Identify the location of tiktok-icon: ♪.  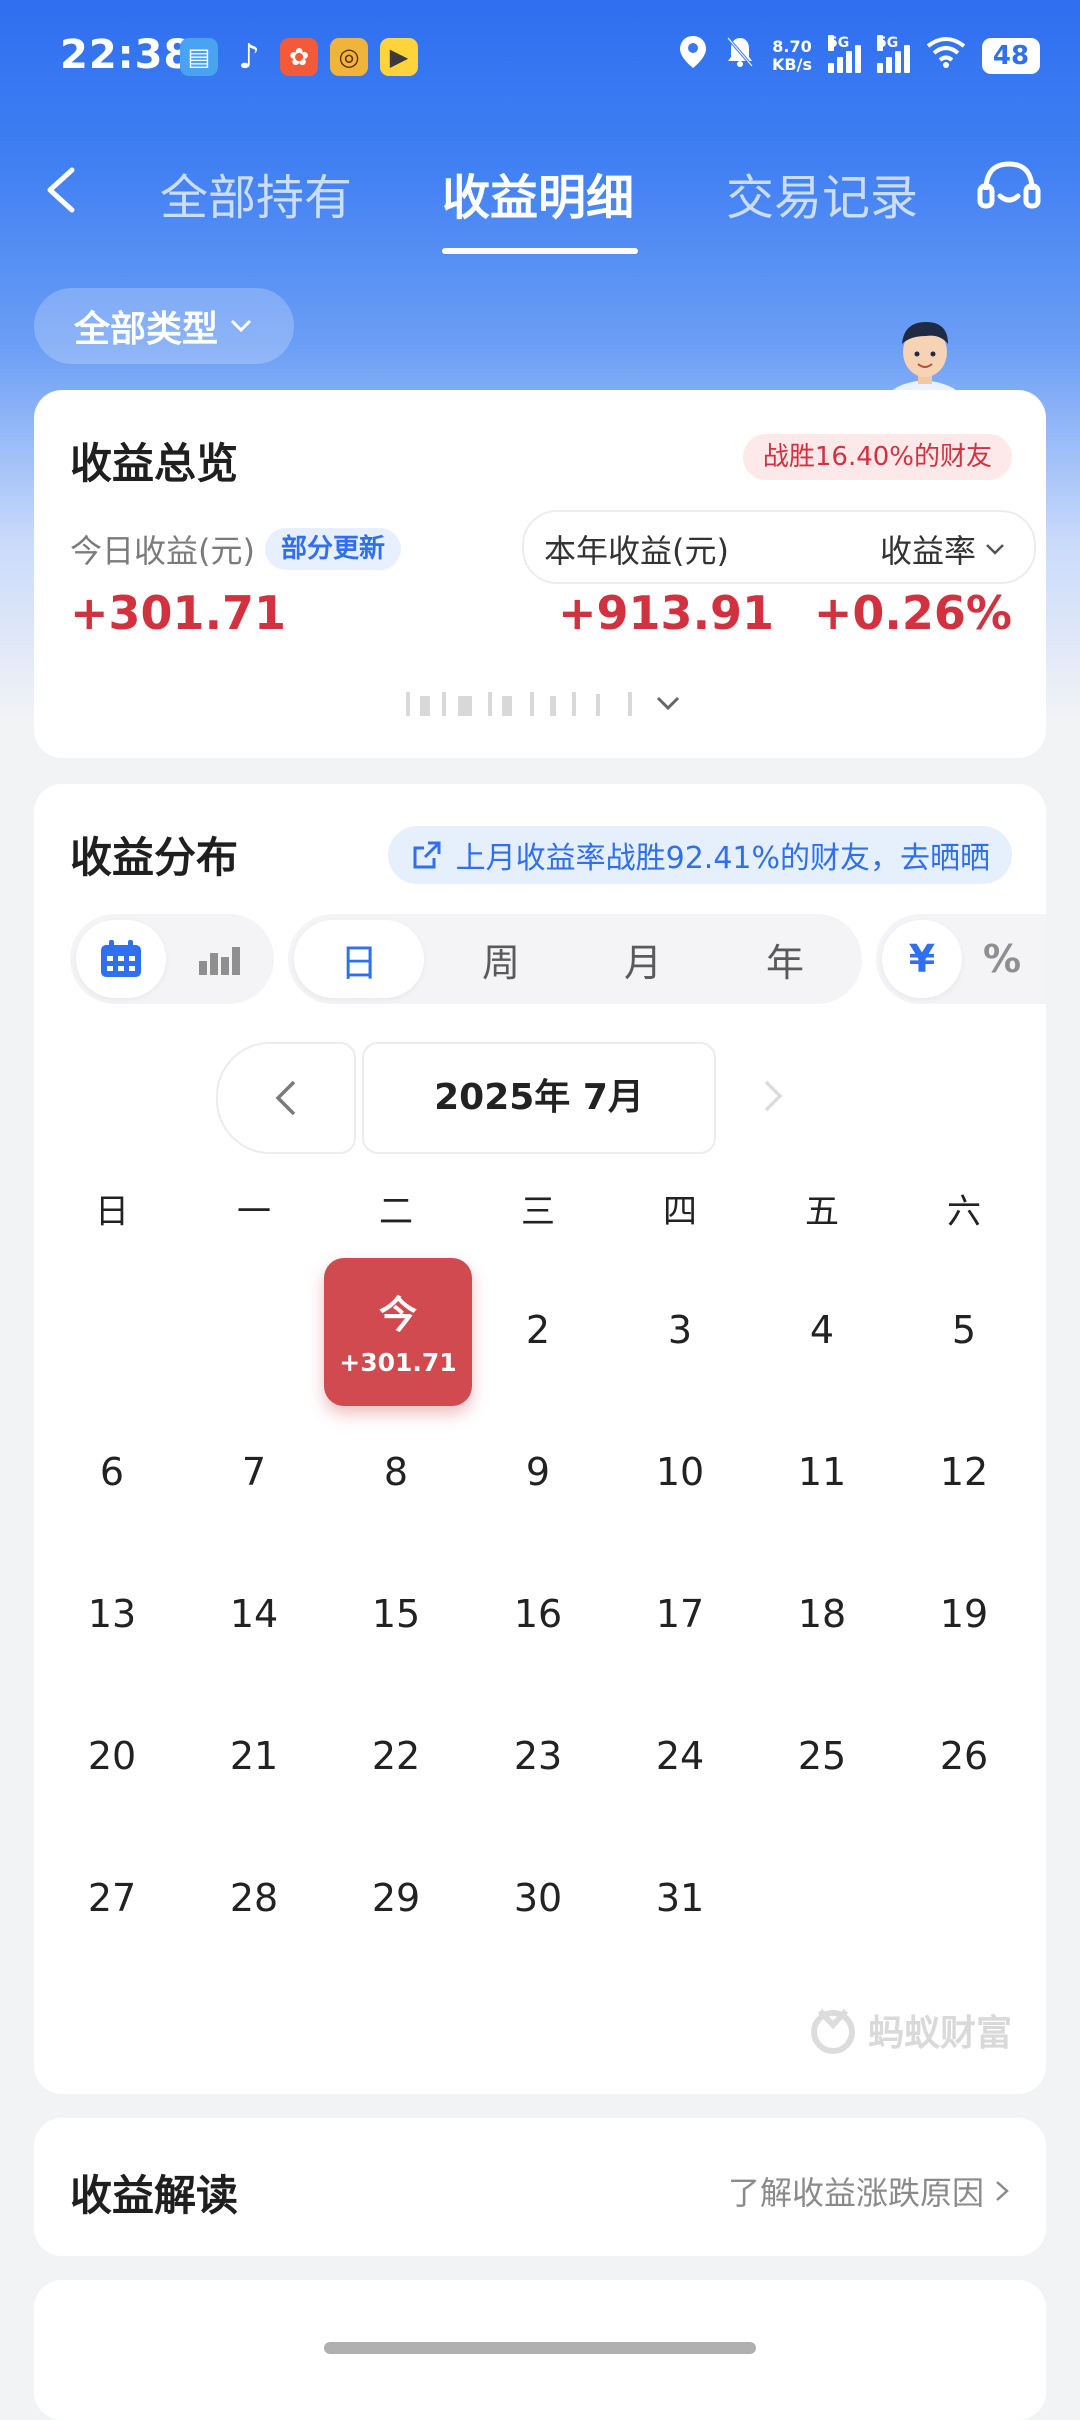
(249, 57).